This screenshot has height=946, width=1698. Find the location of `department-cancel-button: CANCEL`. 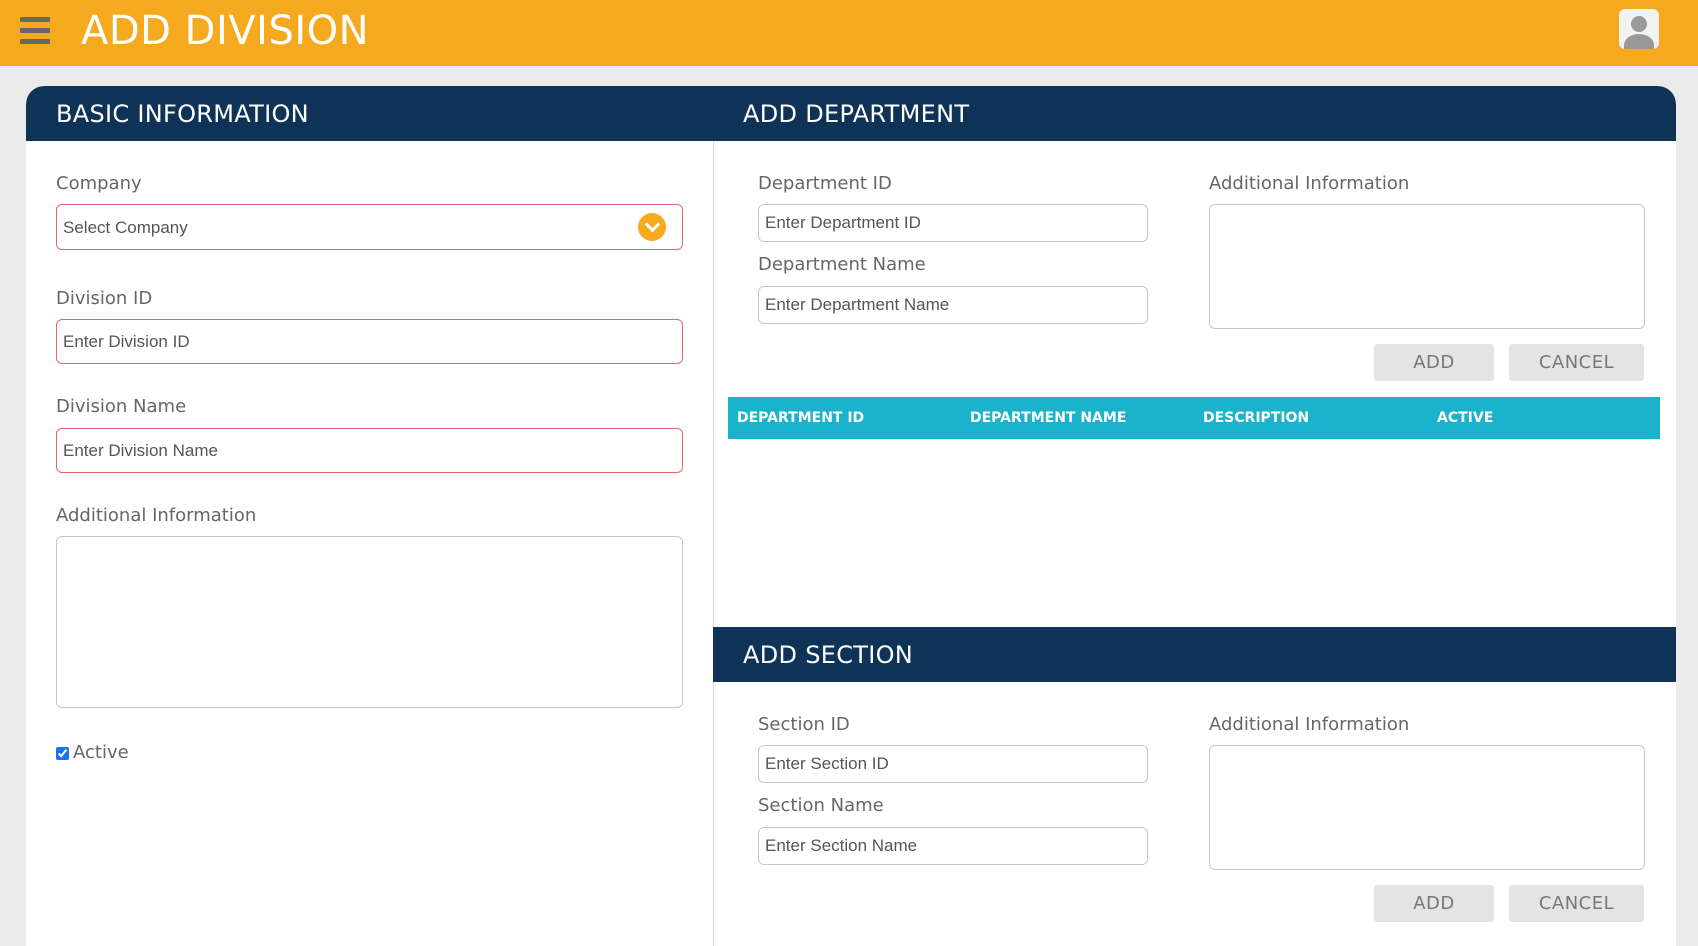

department-cancel-button: CANCEL is located at coordinates (1576, 362).